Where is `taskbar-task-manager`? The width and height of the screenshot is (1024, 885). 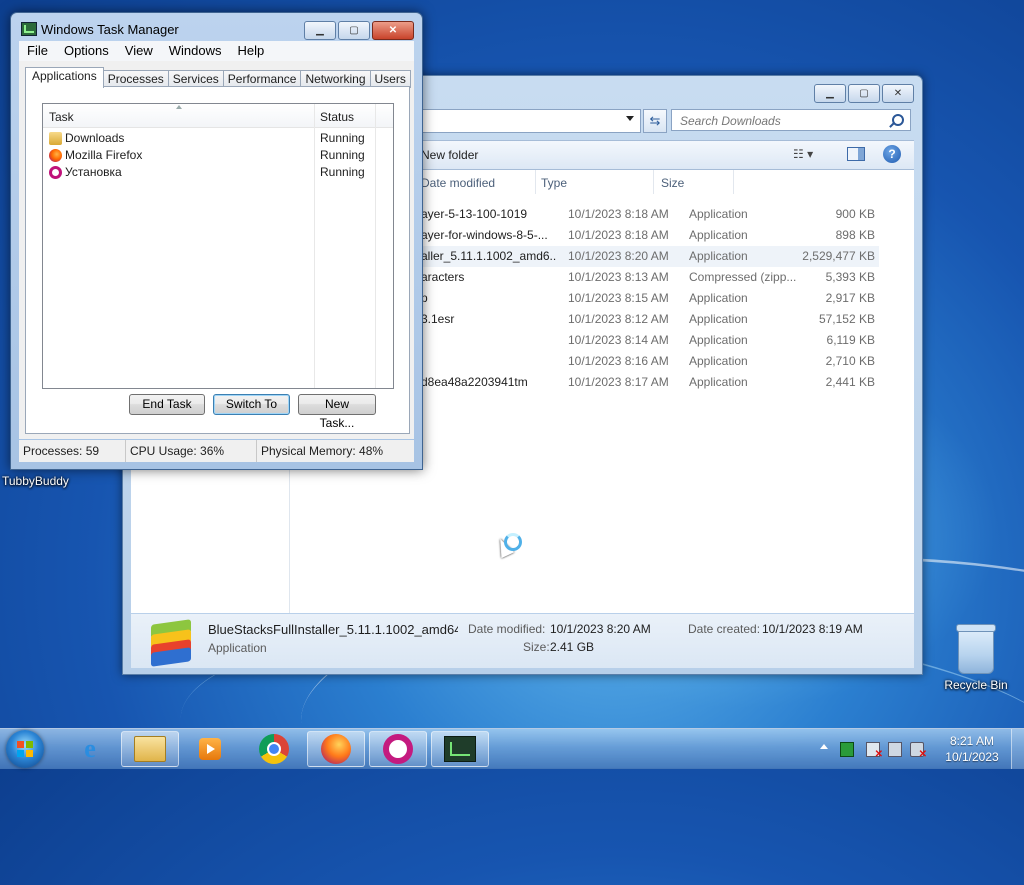 taskbar-task-manager is located at coordinates (460, 749).